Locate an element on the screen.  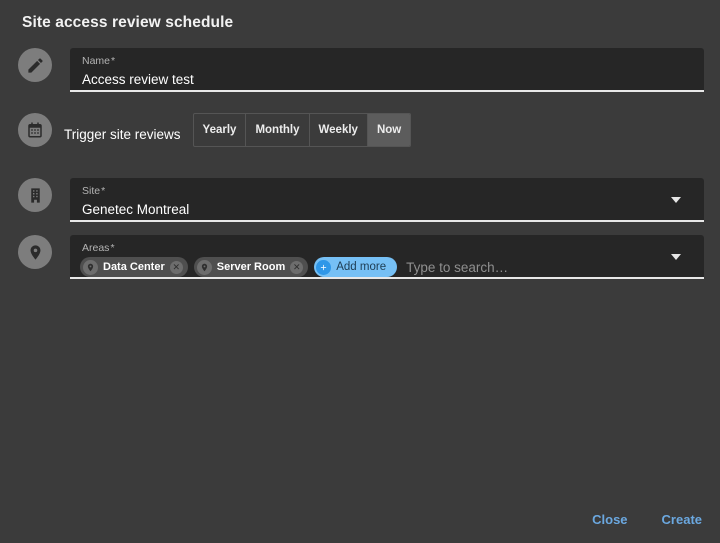
site-row: Site* Genetec Montreal is located at coordinates (360, 200).